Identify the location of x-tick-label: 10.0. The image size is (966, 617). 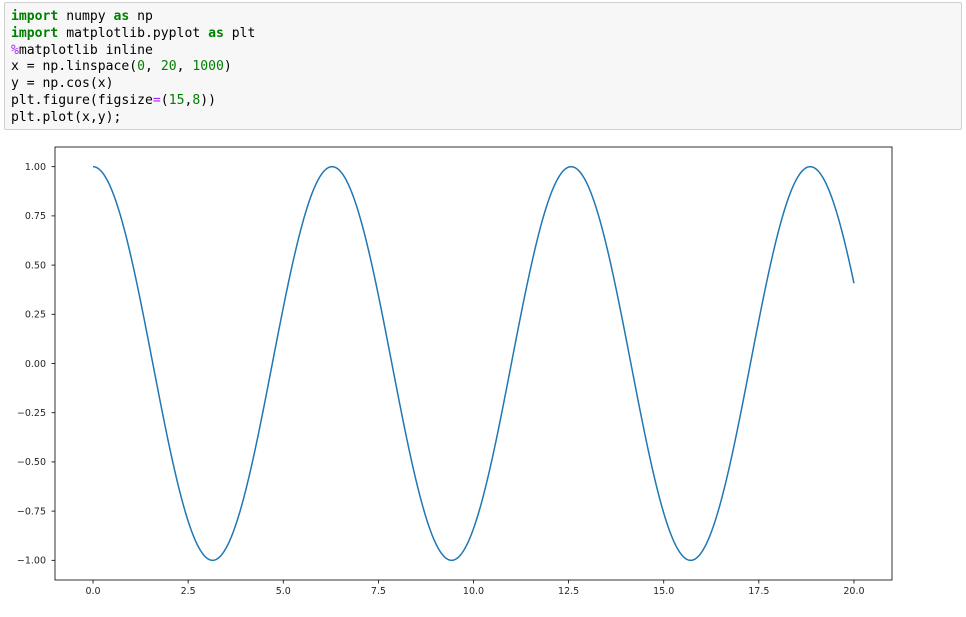
(473, 591).